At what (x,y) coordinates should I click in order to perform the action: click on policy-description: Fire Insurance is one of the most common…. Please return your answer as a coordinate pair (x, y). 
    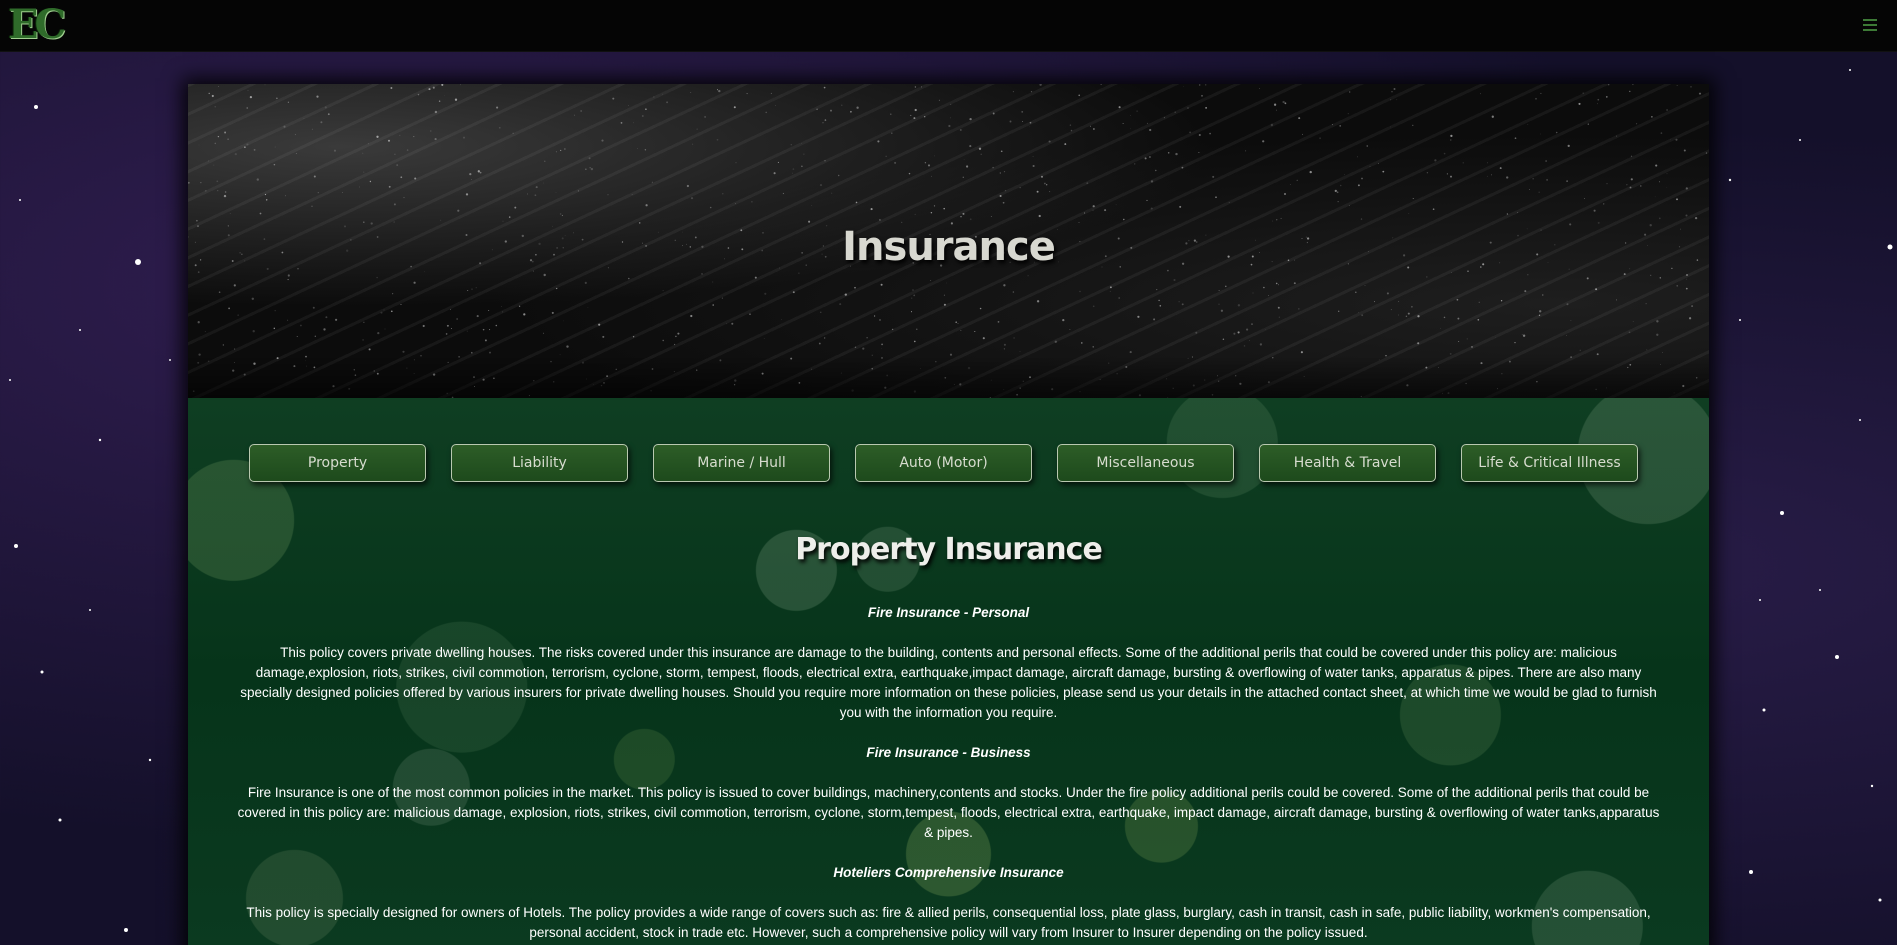
    Looking at the image, I should click on (948, 812).